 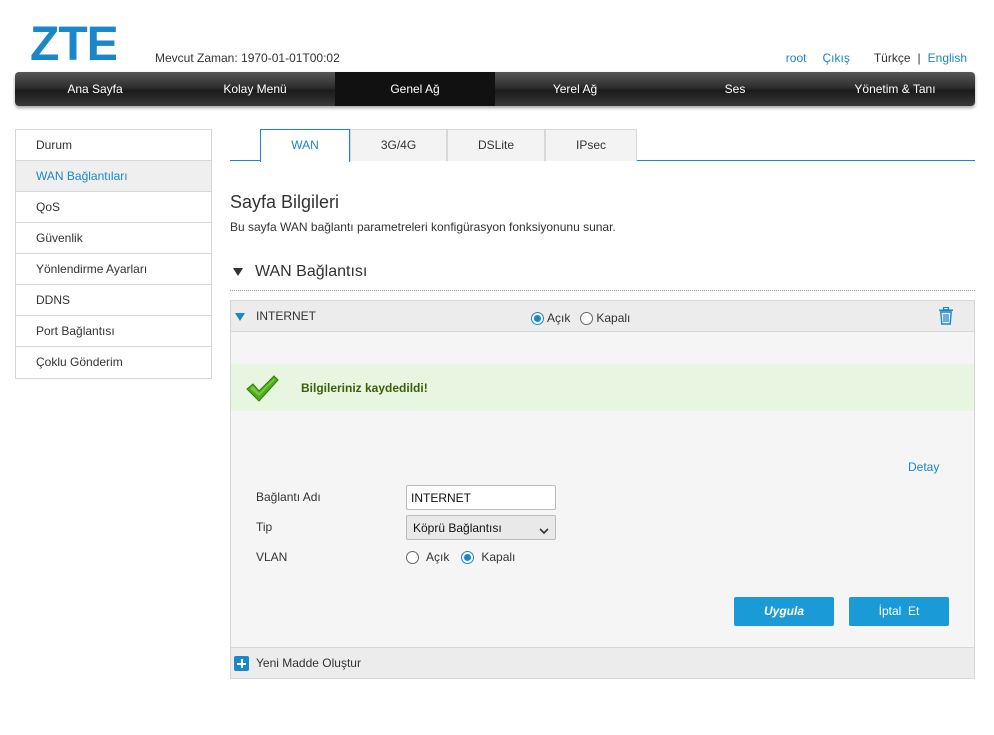 What do you see at coordinates (784, 611) in the screenshot?
I see `apply-button: Uygula` at bounding box center [784, 611].